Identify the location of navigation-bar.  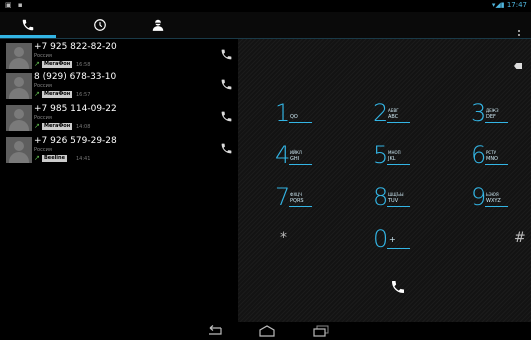
(265, 331).